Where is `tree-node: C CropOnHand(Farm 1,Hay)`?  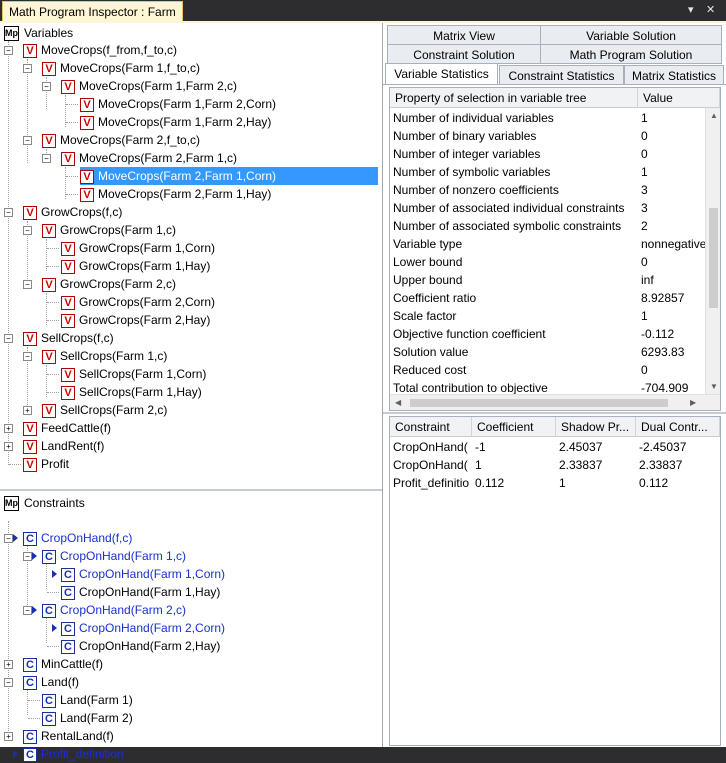
tree-node: C CropOnHand(Farm 1,Hay) is located at coordinates (140, 592).